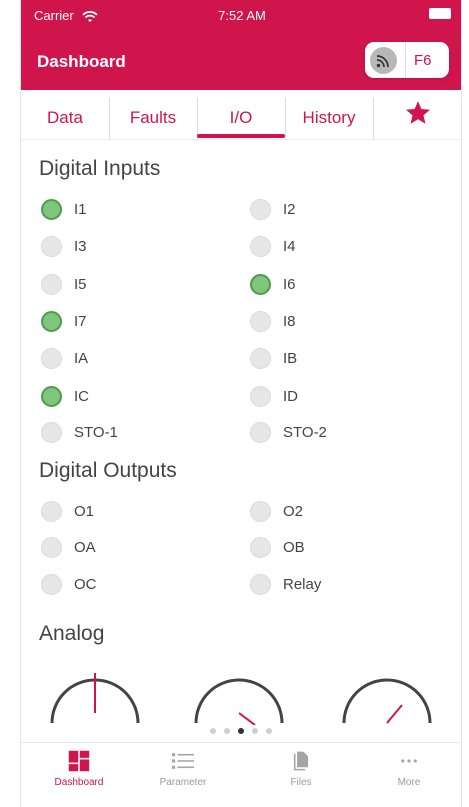 The width and height of the screenshot is (469, 807). I want to click on input-i6: I6, so click(273, 284).